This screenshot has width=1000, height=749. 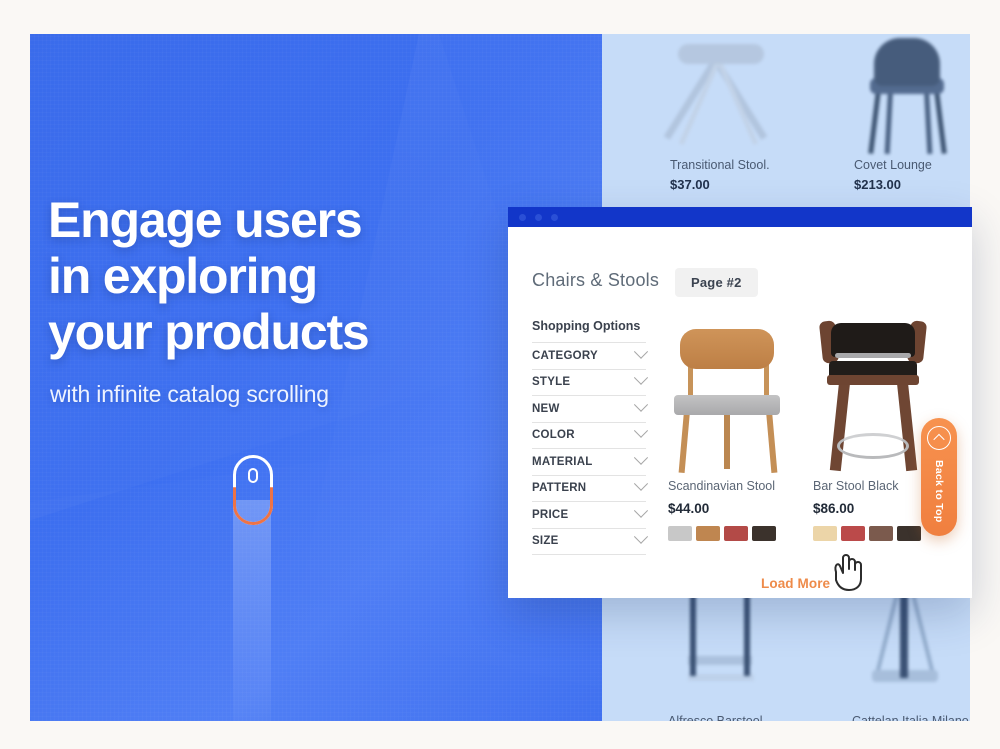 I want to click on catalog-item-cattelan-italia-milano: Cattelan Italia Milano $125.00, so click(x=878, y=655).